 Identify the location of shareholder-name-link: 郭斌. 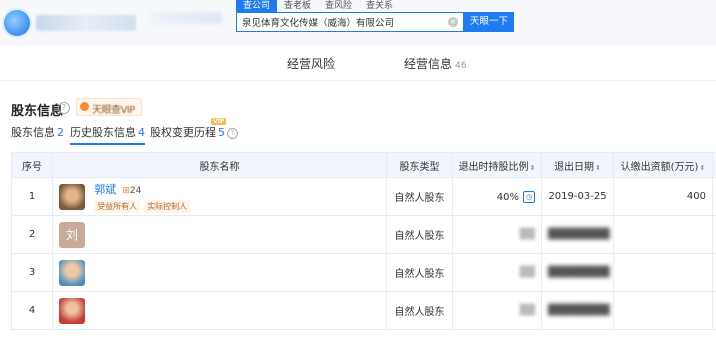
(105, 189).